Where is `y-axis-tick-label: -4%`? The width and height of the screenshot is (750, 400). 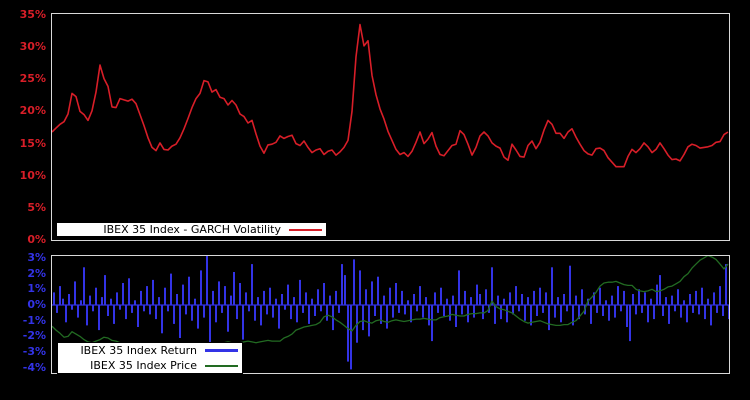
y-axis-tick-label: -4% is located at coordinates (34, 367).